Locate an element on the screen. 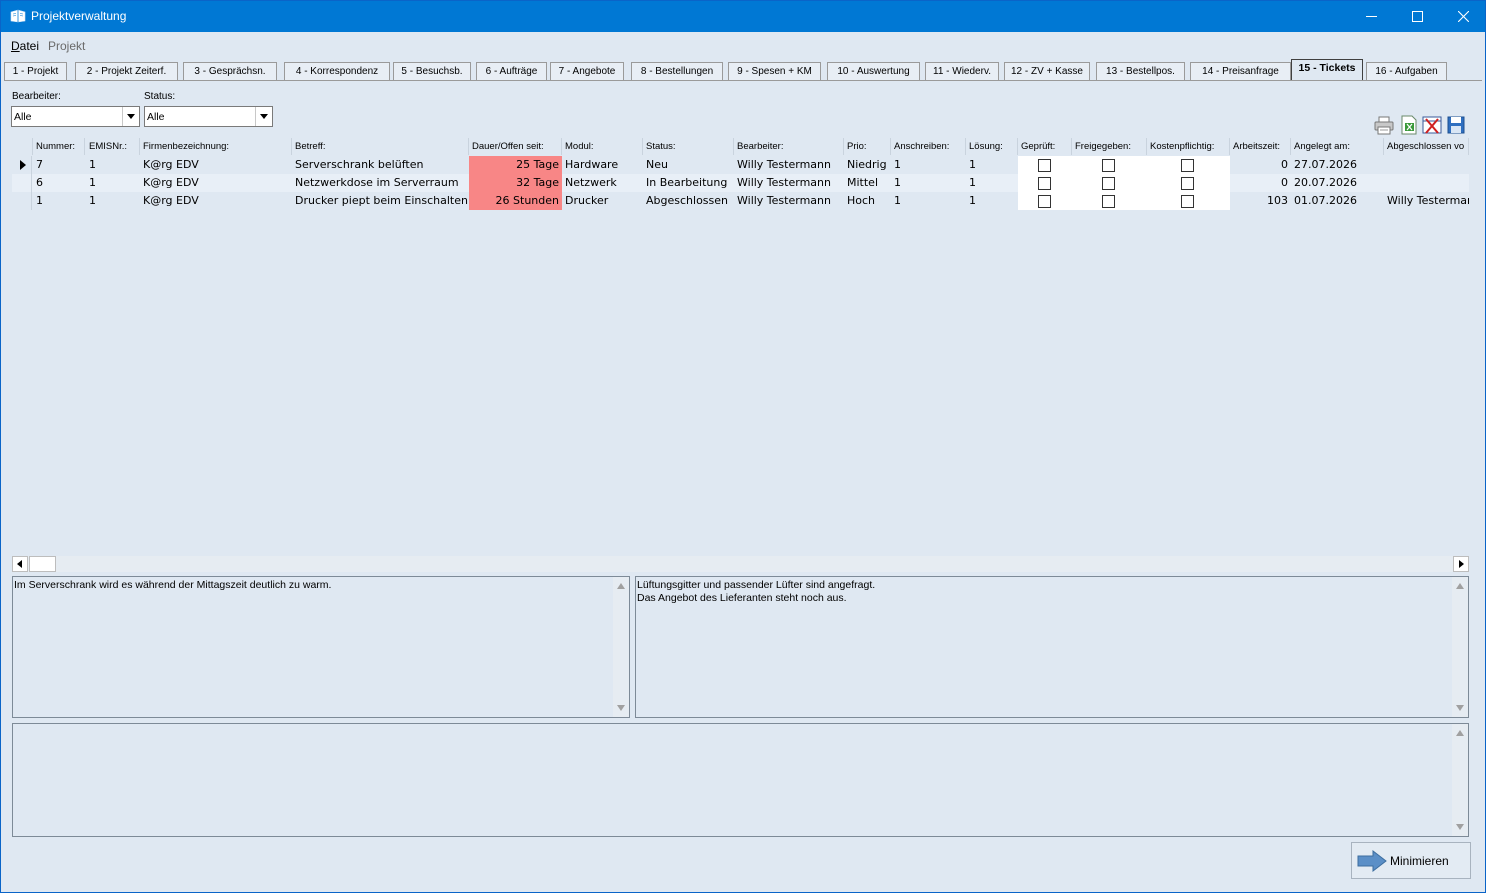  tab-7: 7 - Angebote is located at coordinates (587, 71).